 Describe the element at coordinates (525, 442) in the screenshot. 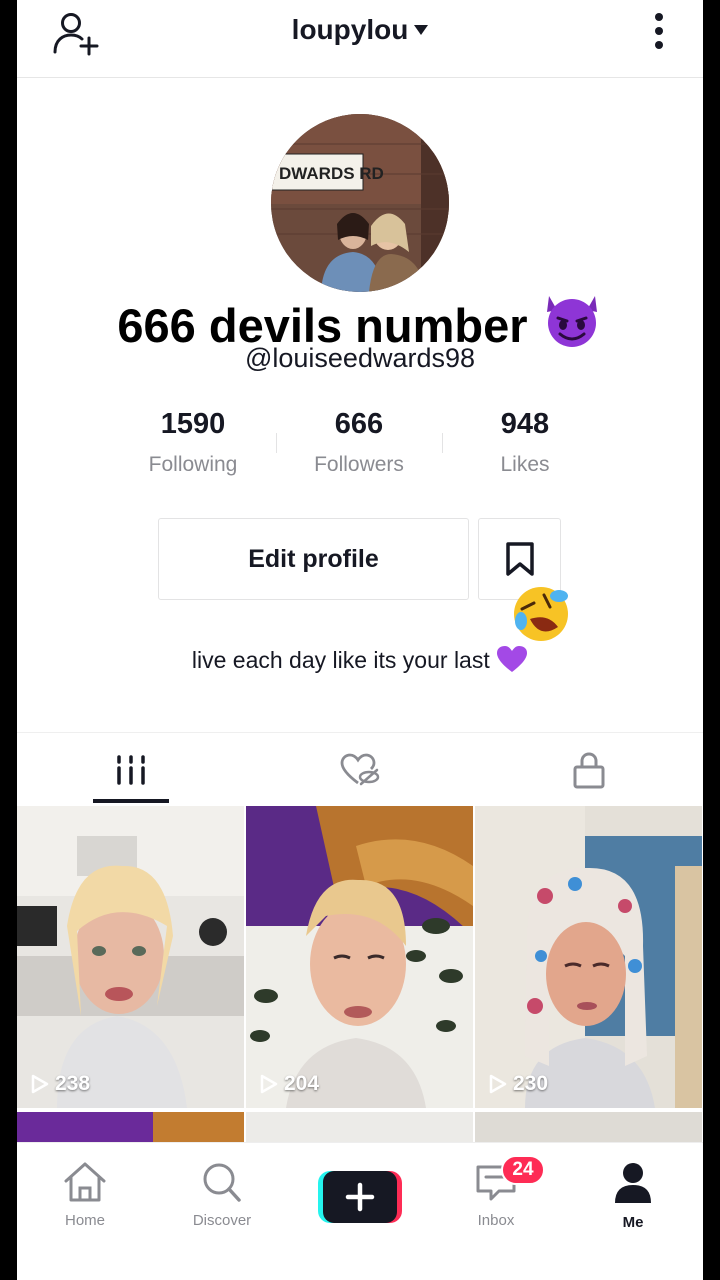

I see `stat-likes: 948 Likes` at that location.